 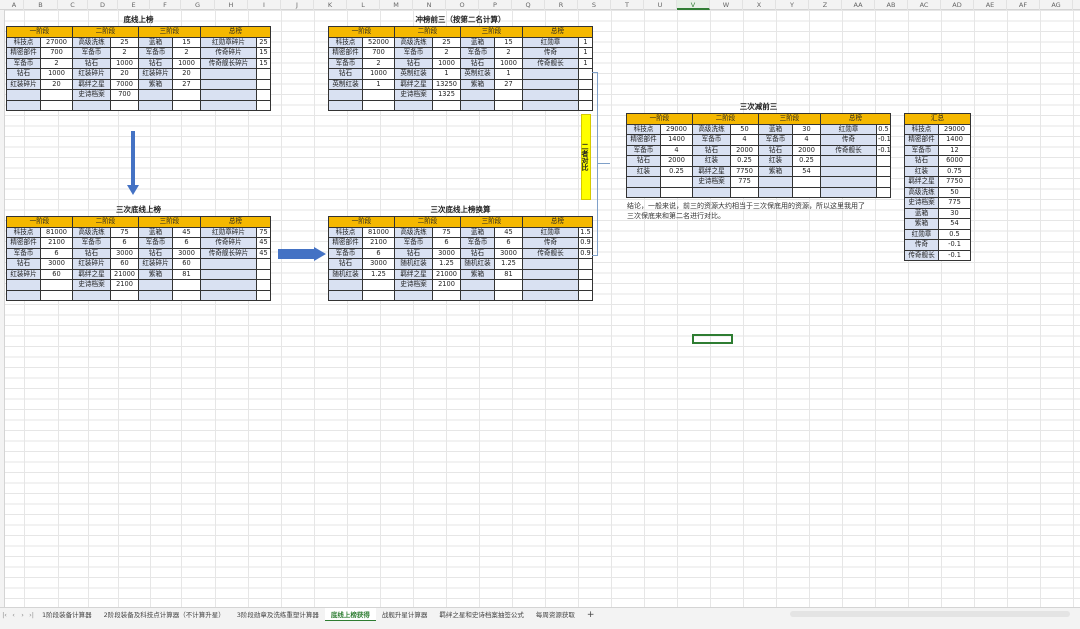 What do you see at coordinates (744, 182) in the screenshot?
I see `item-value-cell: 775` at bounding box center [744, 182].